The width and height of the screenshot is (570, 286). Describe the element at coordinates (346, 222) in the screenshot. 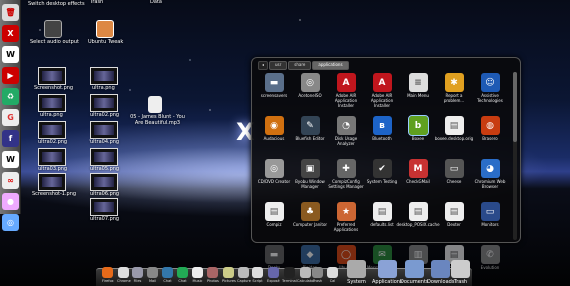

I see `app-item: ★ Preferred Applications` at that location.